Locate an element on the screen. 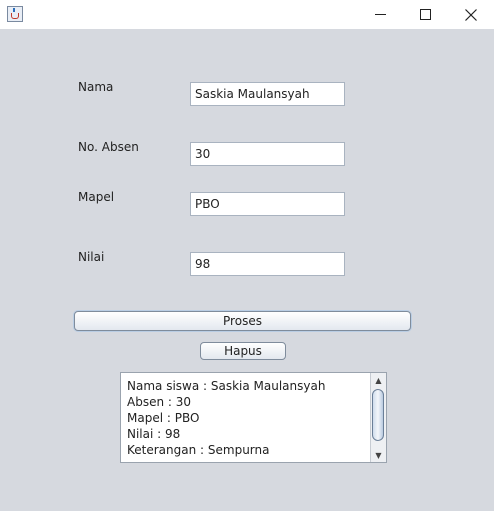 The width and height of the screenshot is (494, 511). minimize-button is located at coordinates (380, 14).